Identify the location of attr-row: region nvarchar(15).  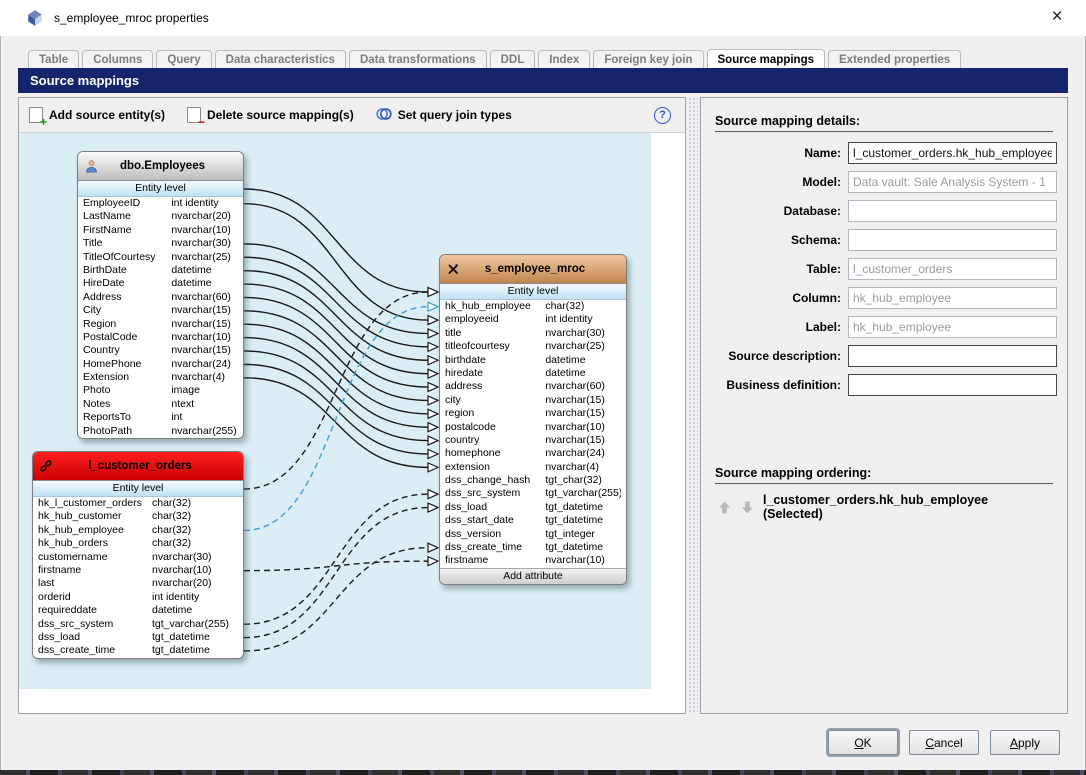
(533, 414).